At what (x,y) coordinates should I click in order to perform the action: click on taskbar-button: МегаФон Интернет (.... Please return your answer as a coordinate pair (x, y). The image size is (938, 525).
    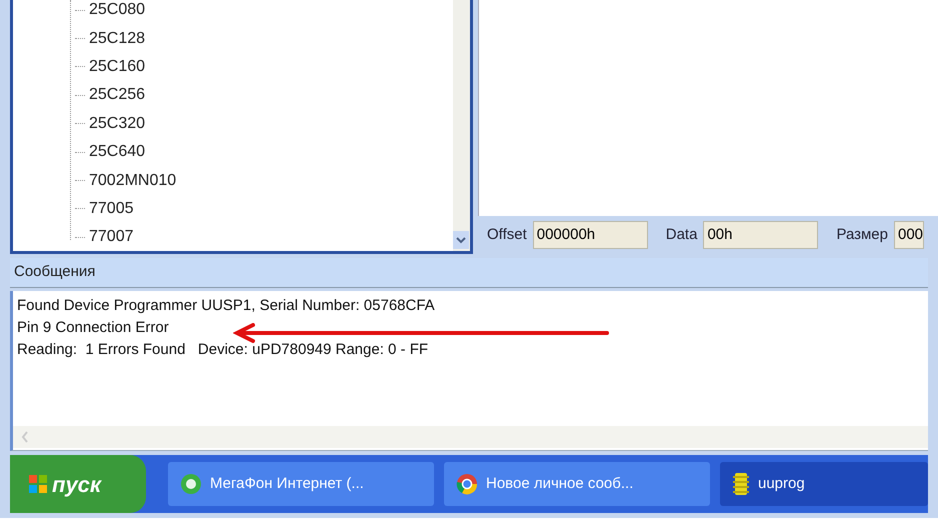
    Looking at the image, I should click on (301, 484).